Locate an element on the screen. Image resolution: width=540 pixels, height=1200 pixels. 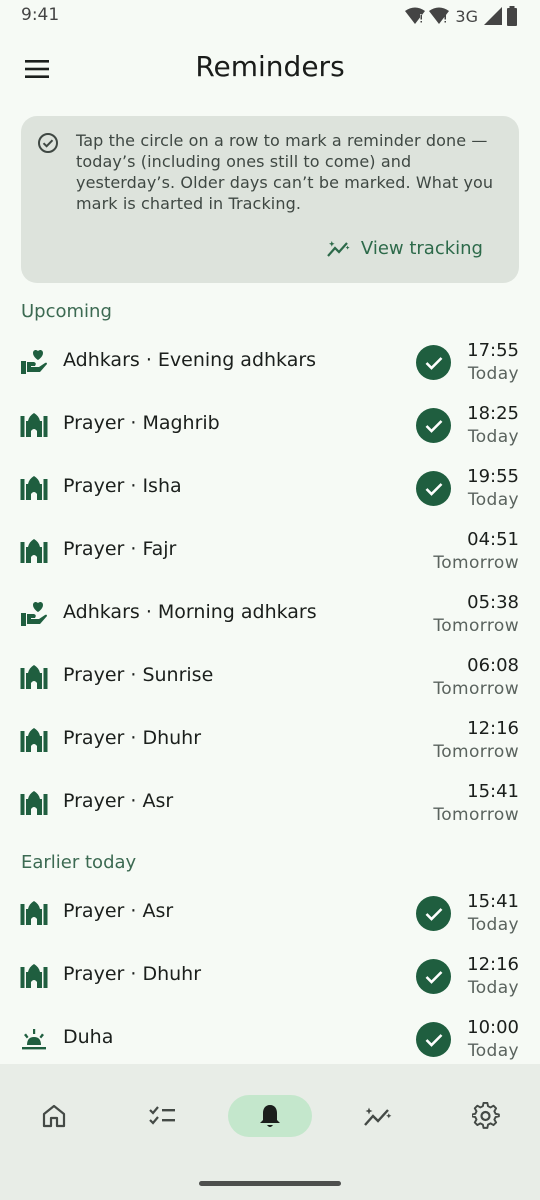
status-icons: 3G is located at coordinates (461, 16).